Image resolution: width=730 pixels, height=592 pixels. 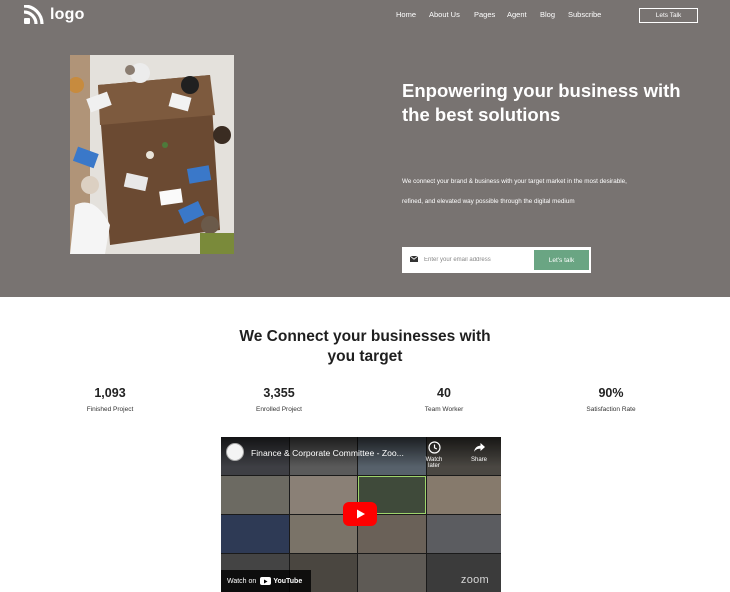 What do you see at coordinates (584, 14) in the screenshot?
I see `nav-subscribe: Subscribe` at bounding box center [584, 14].